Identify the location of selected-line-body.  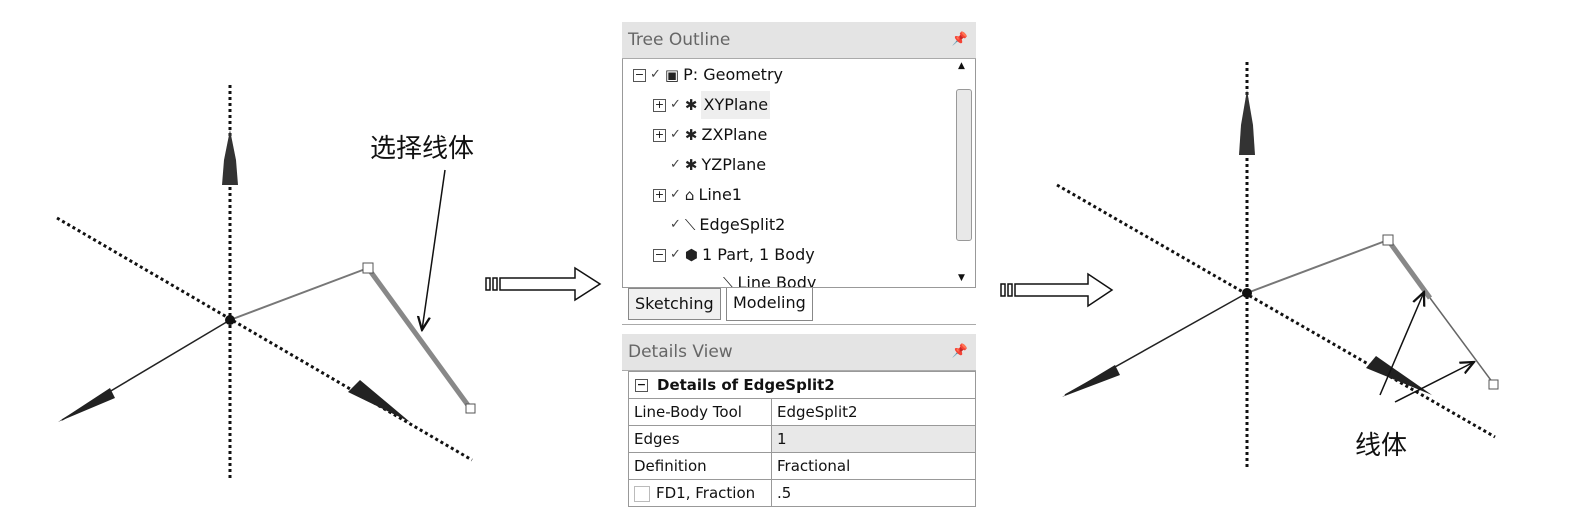
(419, 338).